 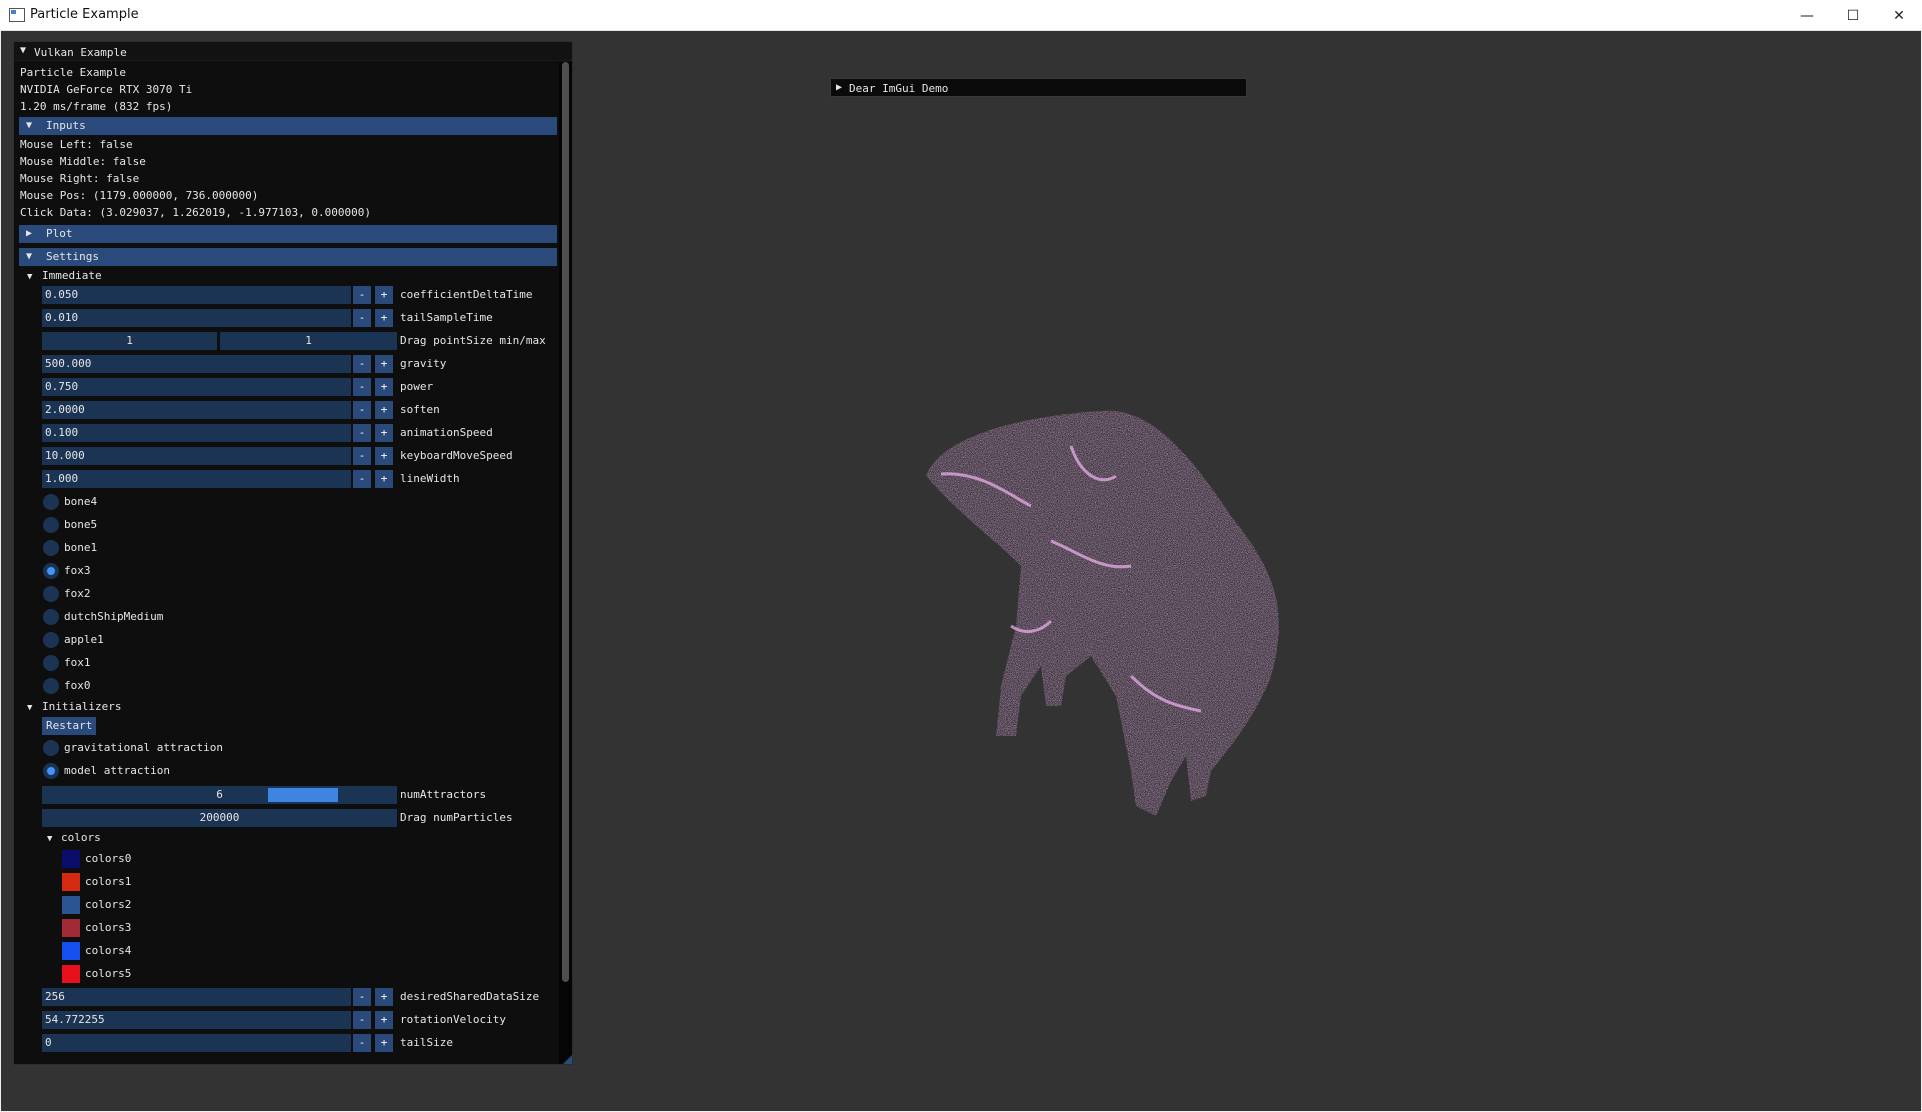 I want to click on line-width-input: 1.000, so click(x=196, y=479).